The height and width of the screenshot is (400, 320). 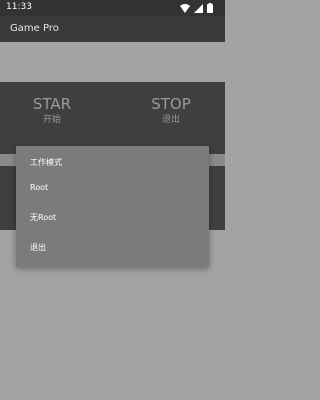 What do you see at coordinates (34, 28) in the screenshot?
I see `app-title: Game Pro` at bounding box center [34, 28].